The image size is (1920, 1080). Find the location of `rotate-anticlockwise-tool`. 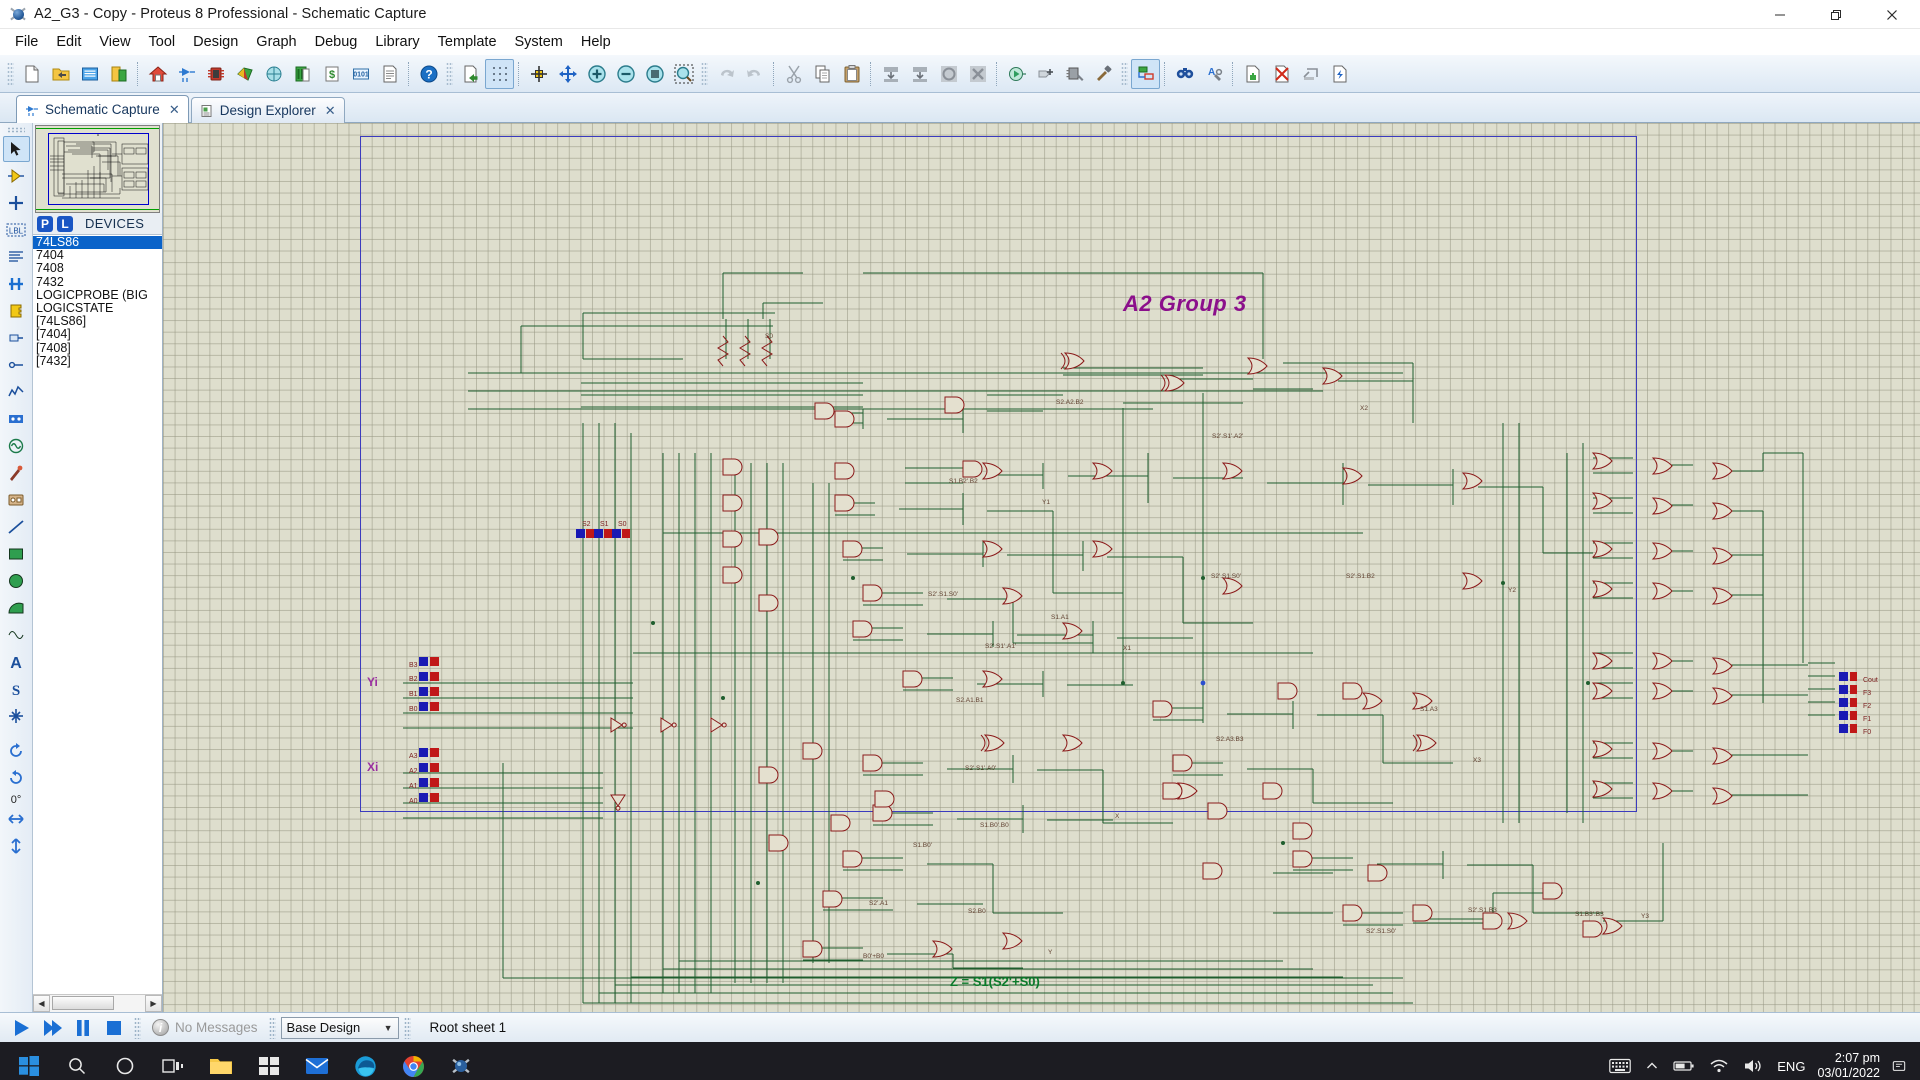

rotate-anticlockwise-tool is located at coordinates (16, 778).